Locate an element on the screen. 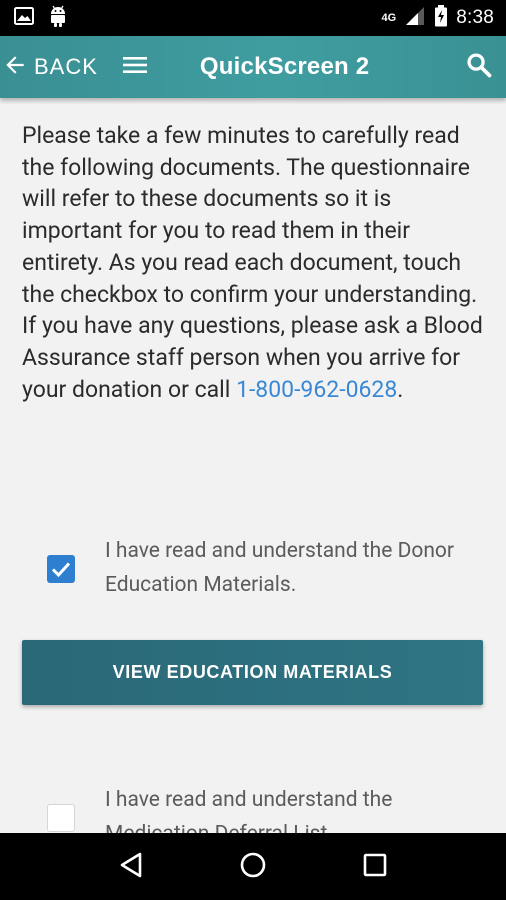 The height and width of the screenshot is (900, 506). back-label: BACK is located at coordinates (66, 66).